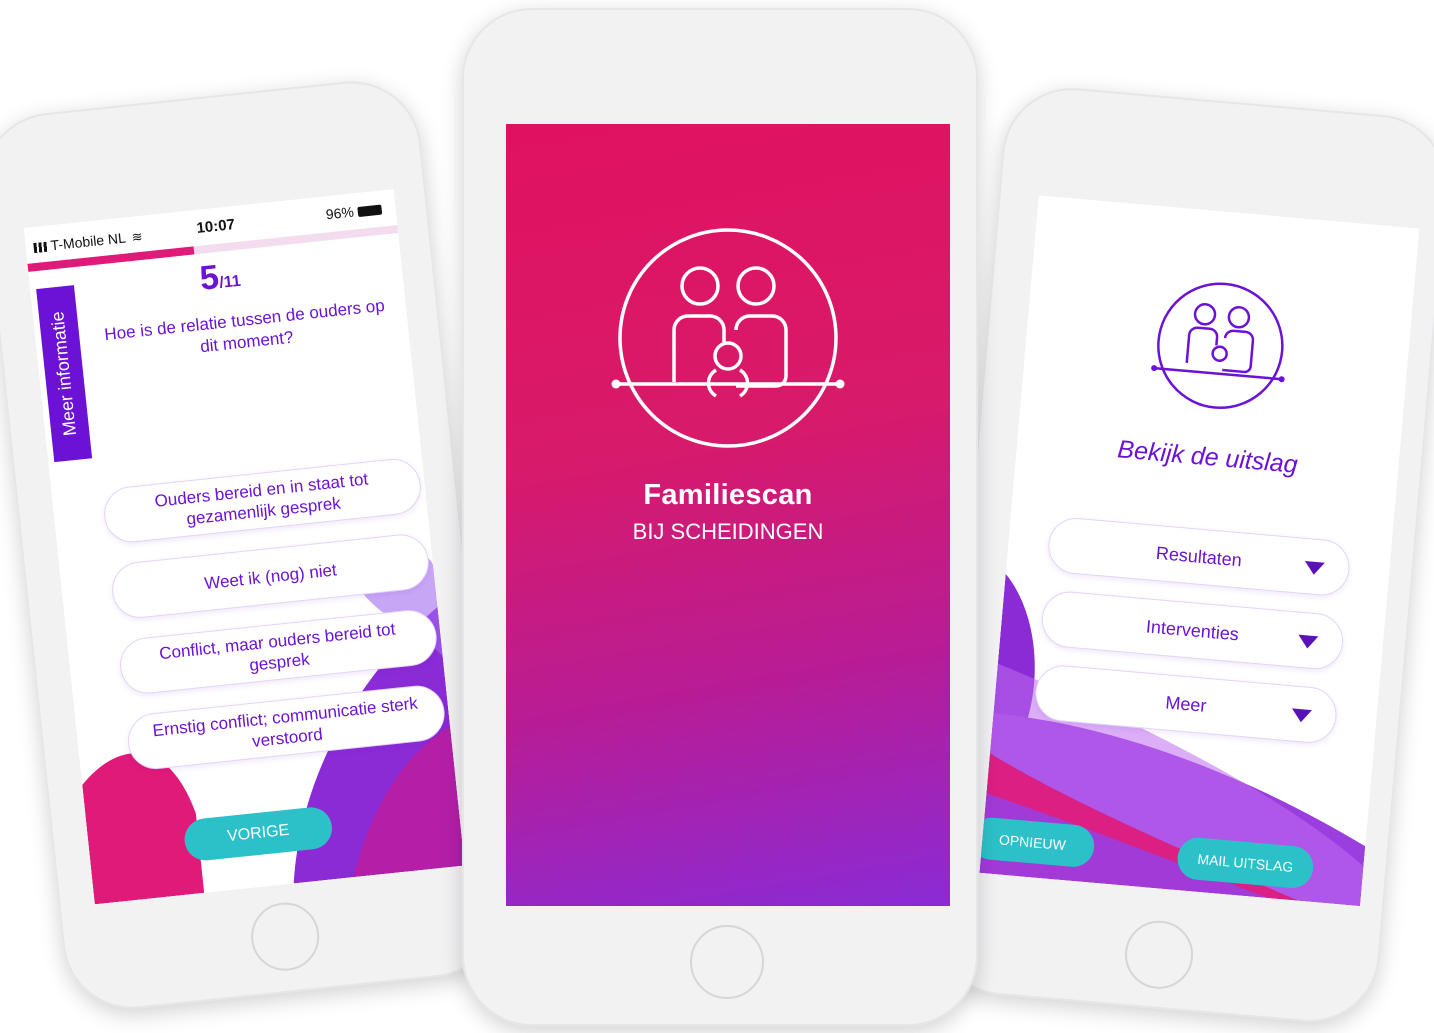 The height and width of the screenshot is (1033, 1434). What do you see at coordinates (354, 211) in the screenshot?
I see `battery-status: 96%` at bounding box center [354, 211].